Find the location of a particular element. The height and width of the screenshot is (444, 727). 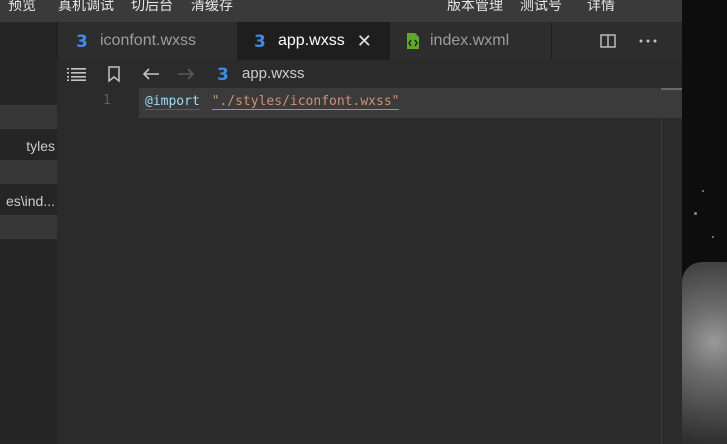

tab-iconfont-wxss: 3 iconfont.wxss is located at coordinates (148, 41).